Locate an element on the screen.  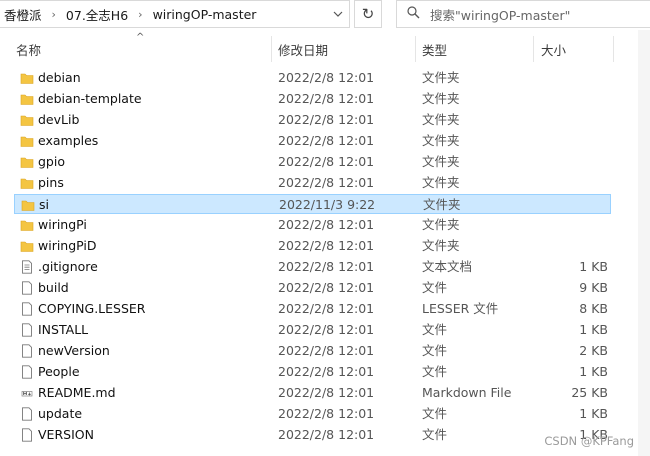
file-name: People is located at coordinates (59, 371).